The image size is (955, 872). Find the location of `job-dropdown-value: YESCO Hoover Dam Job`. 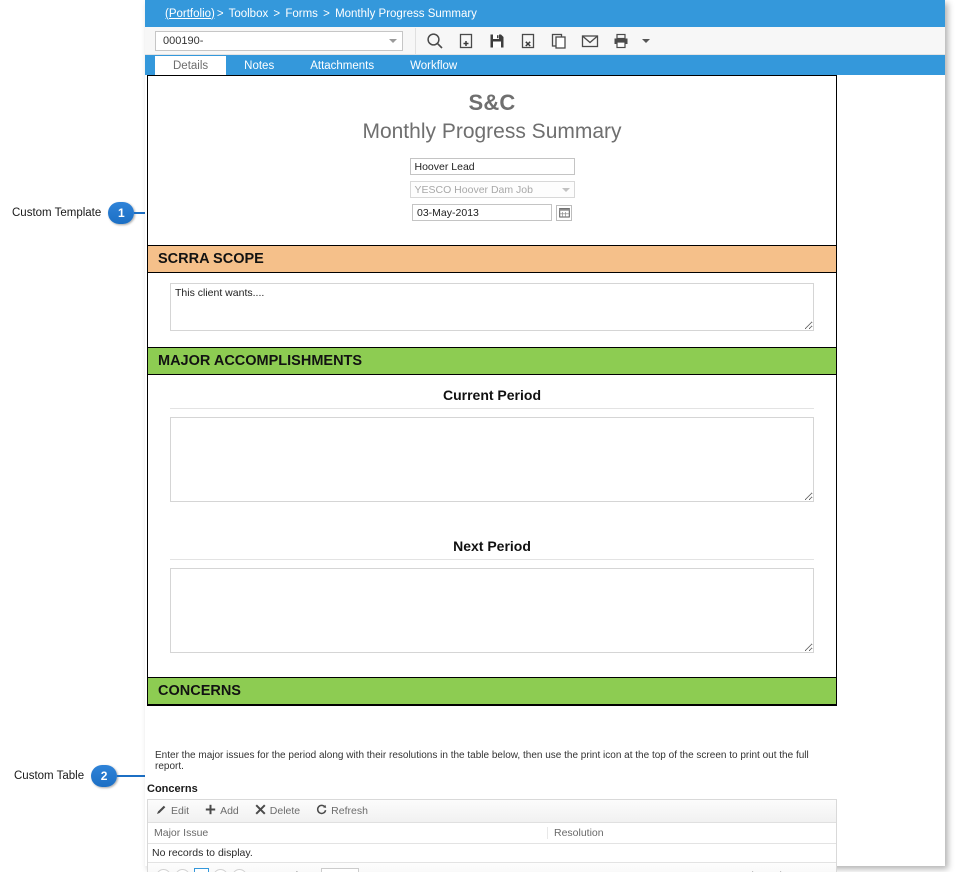

job-dropdown-value: YESCO Hoover Dam Job is located at coordinates (473, 189).